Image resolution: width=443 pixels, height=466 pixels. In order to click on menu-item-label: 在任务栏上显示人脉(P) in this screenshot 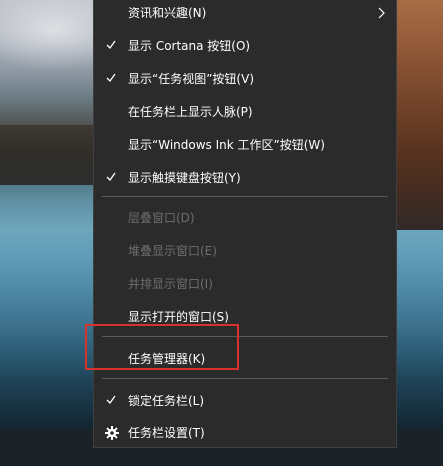, I will do `click(190, 112)`.